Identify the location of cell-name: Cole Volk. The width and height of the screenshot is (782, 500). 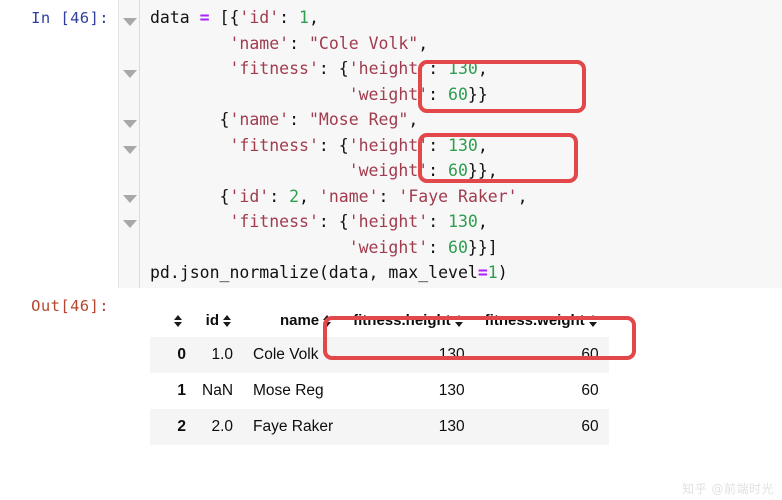
(293, 355).